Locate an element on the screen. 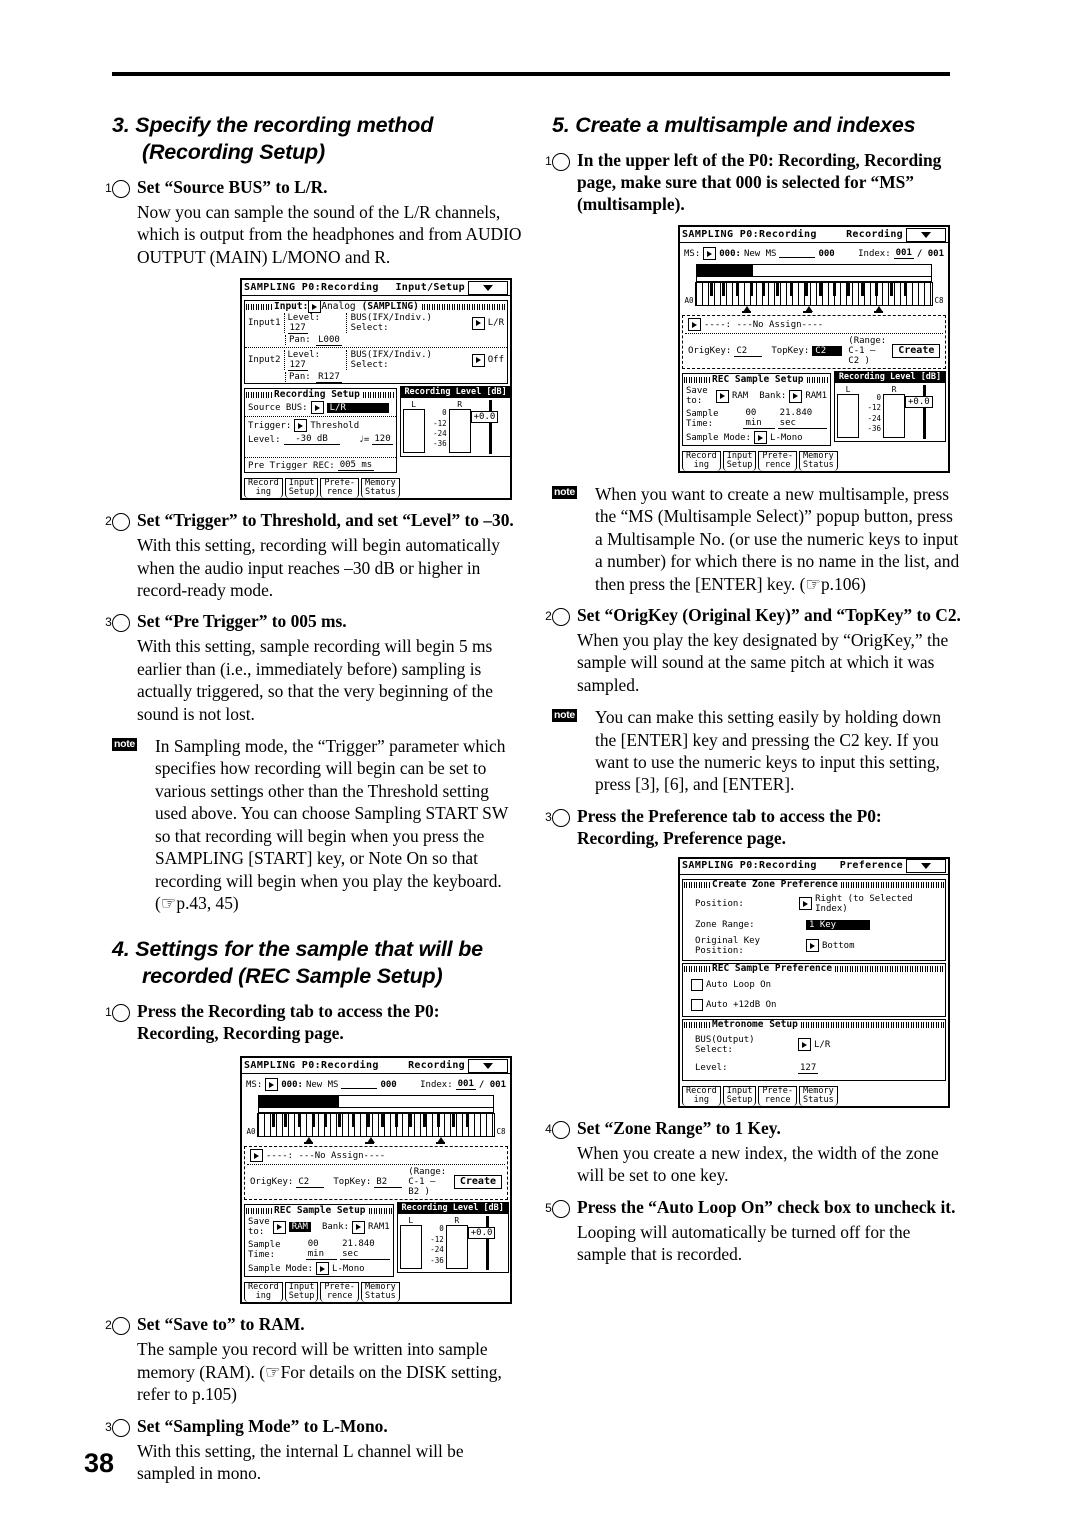  note-icon: note is located at coordinates (124, 745).